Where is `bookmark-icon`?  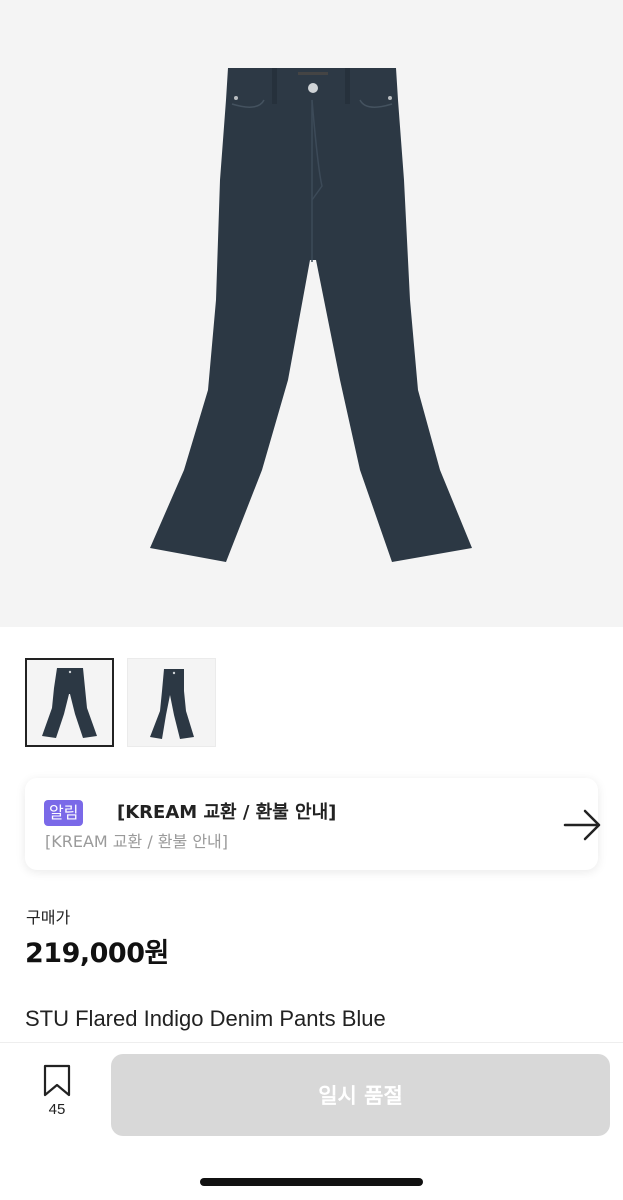 bookmark-icon is located at coordinates (57, 1080).